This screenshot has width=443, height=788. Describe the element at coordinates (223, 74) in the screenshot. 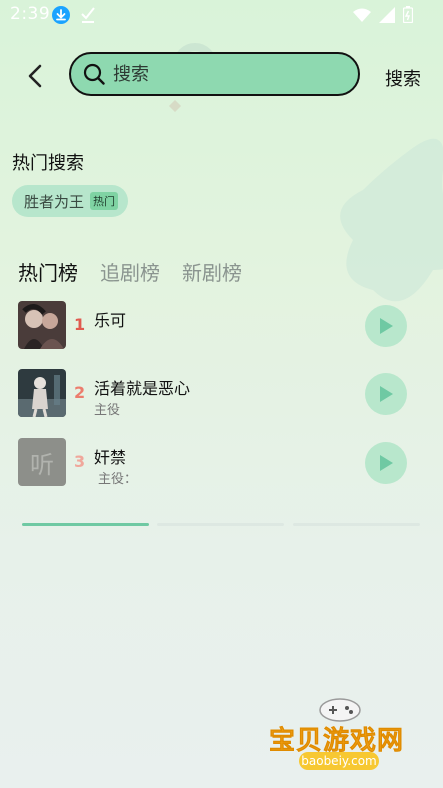

I see `search-input` at that location.